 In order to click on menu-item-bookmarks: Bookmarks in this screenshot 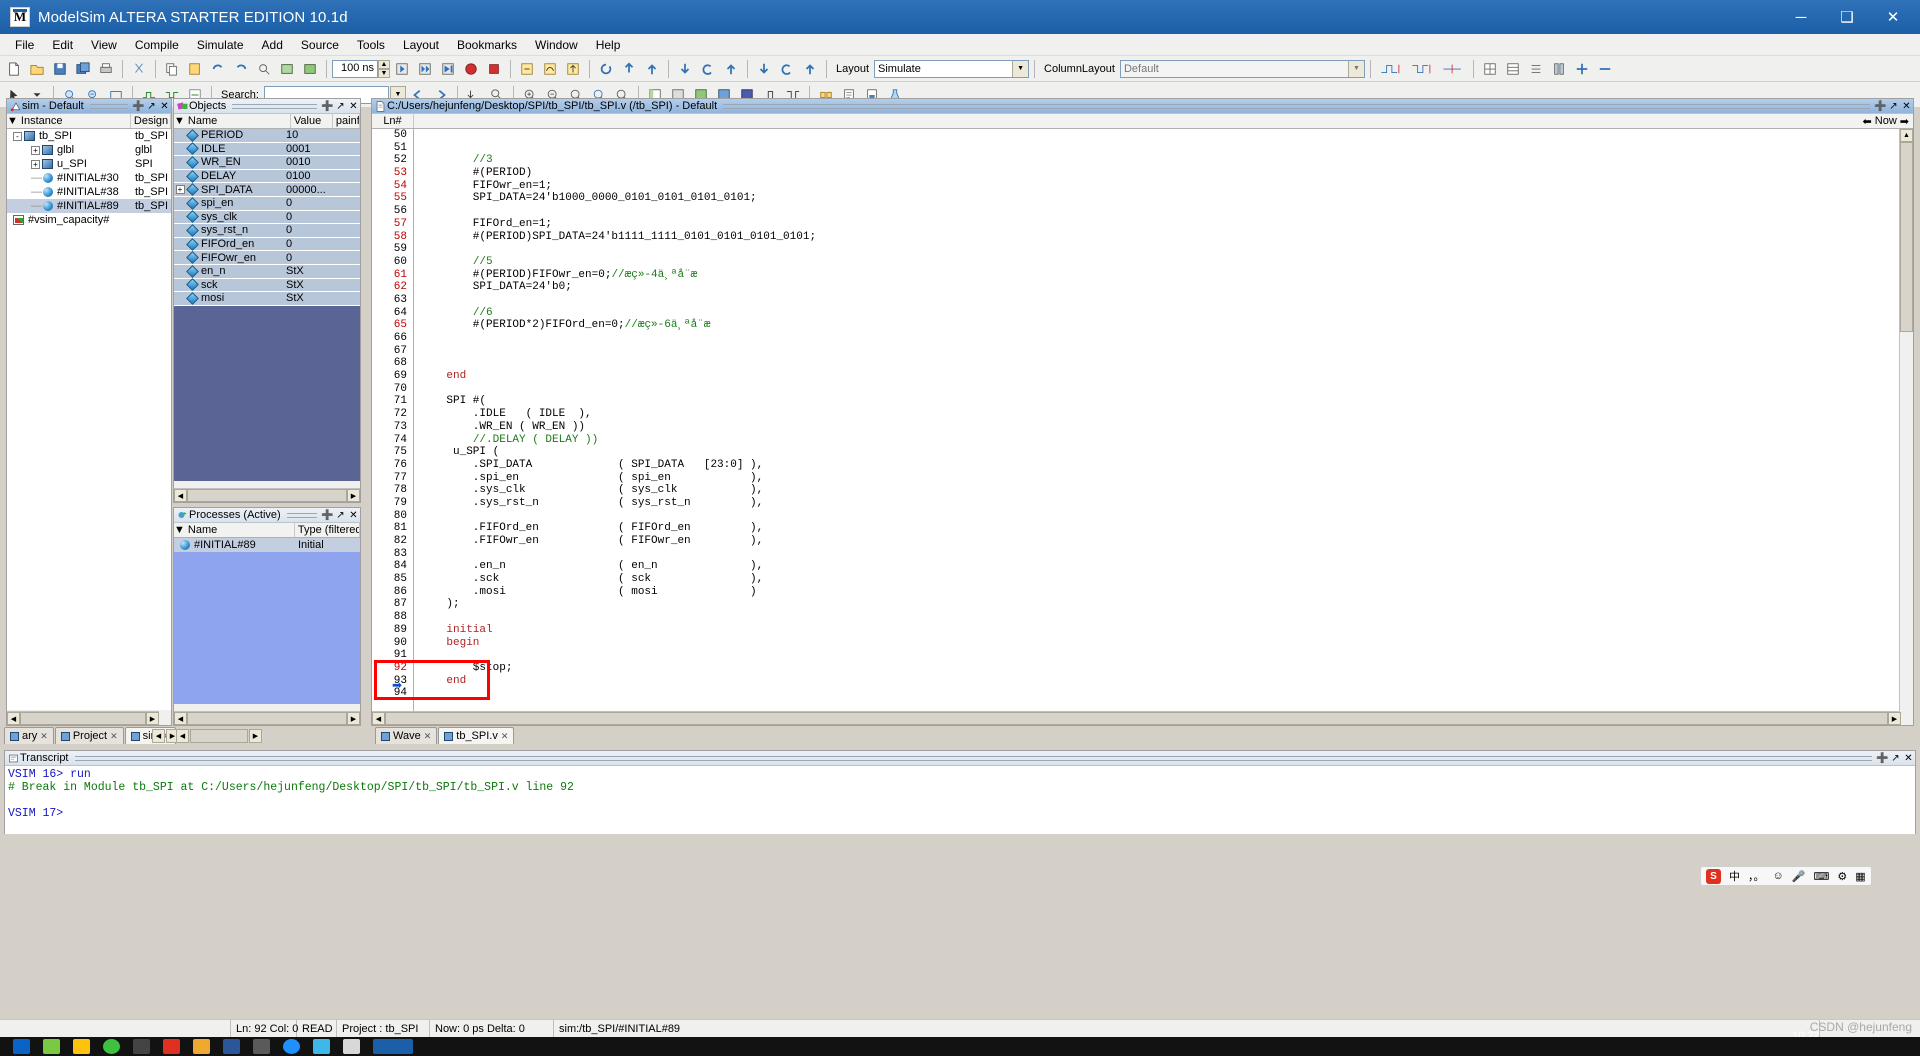, I will do `click(487, 45)`.